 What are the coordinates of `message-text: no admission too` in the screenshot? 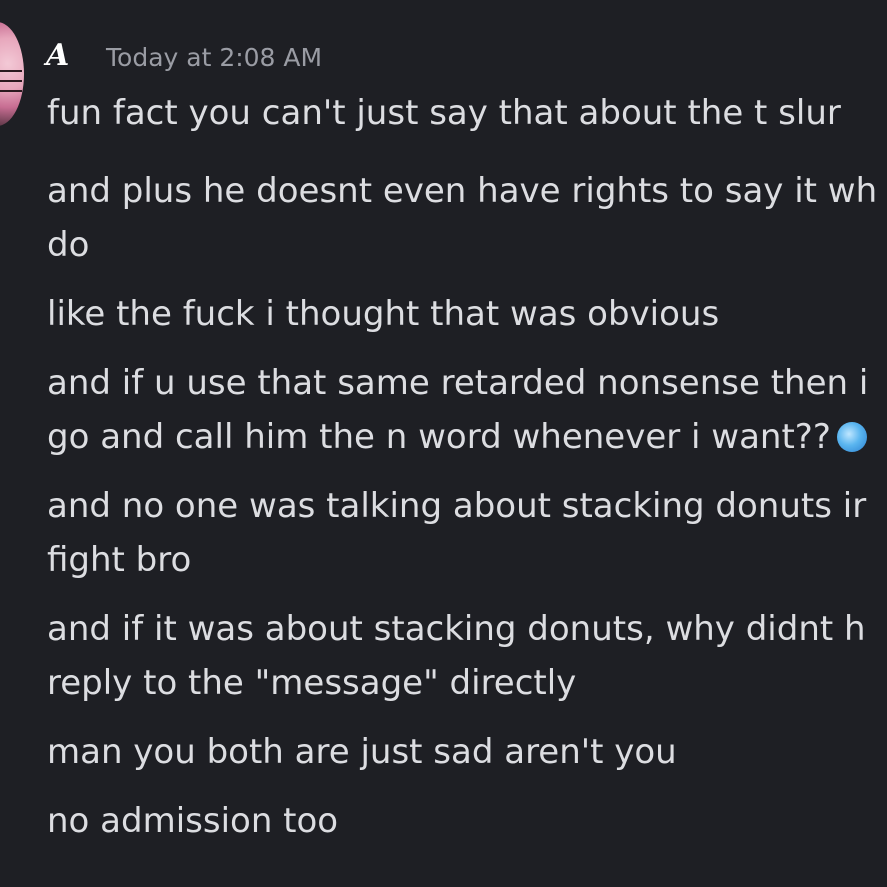 It's located at (193, 821).